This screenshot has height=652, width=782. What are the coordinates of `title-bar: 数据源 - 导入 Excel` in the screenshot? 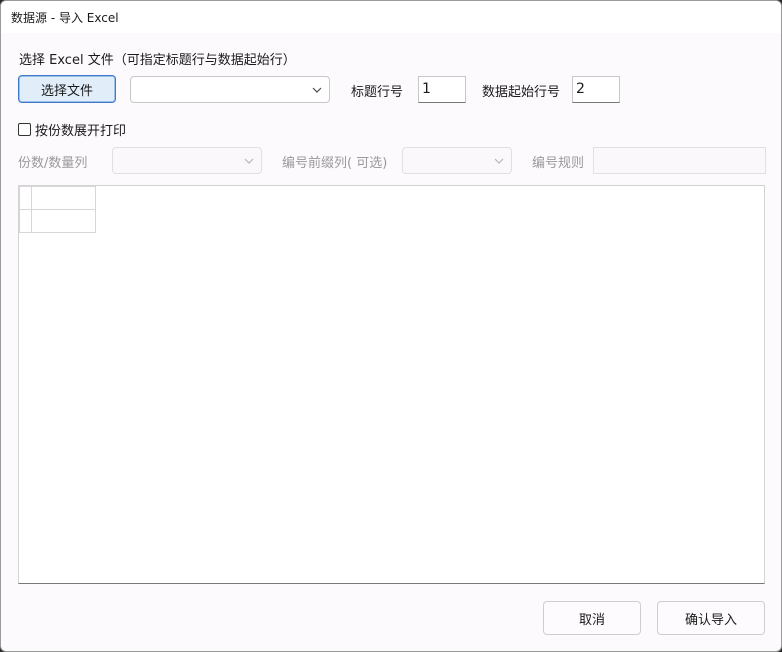 It's located at (391, 17).